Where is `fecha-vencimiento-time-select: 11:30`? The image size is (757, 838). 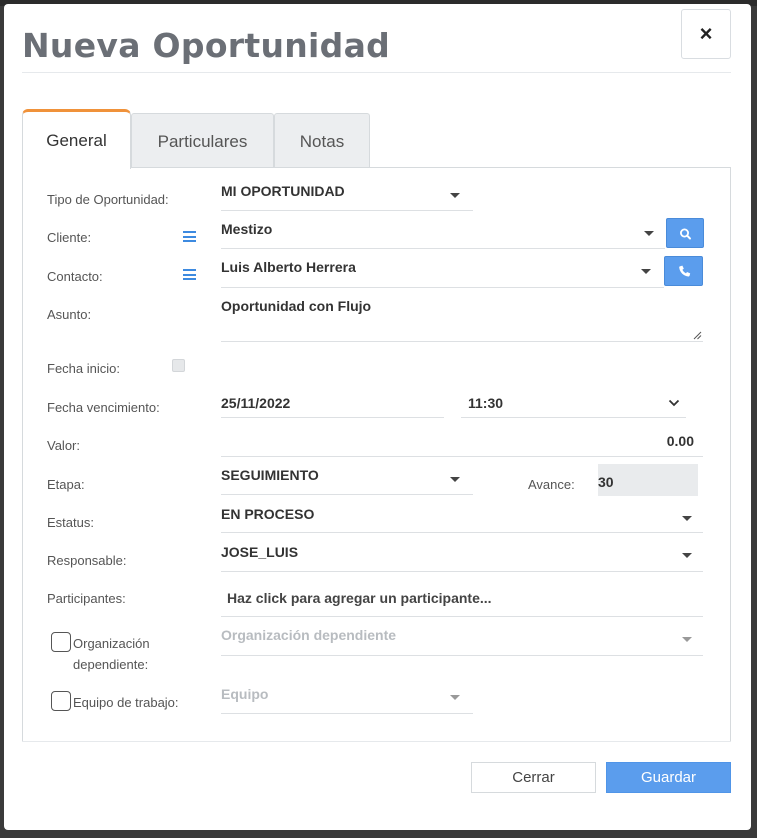
fecha-vencimiento-time-select: 11:30 is located at coordinates (485, 403).